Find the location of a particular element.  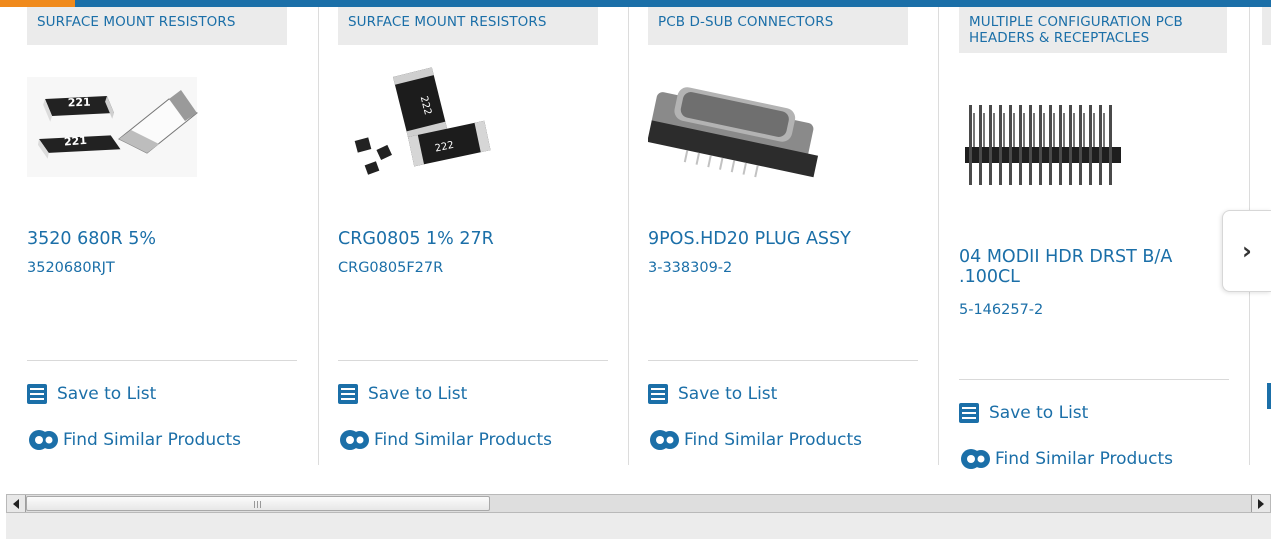

chevron-right-icon: › is located at coordinates (1247, 251).